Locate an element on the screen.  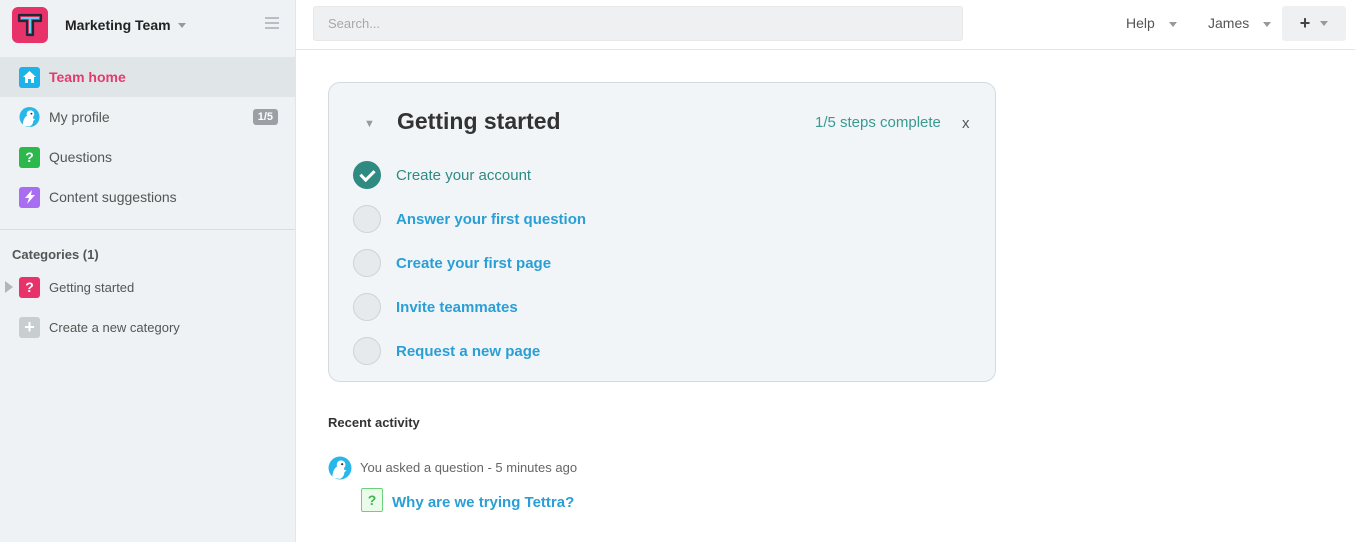
user-menu: James is located at coordinates (1240, 23).